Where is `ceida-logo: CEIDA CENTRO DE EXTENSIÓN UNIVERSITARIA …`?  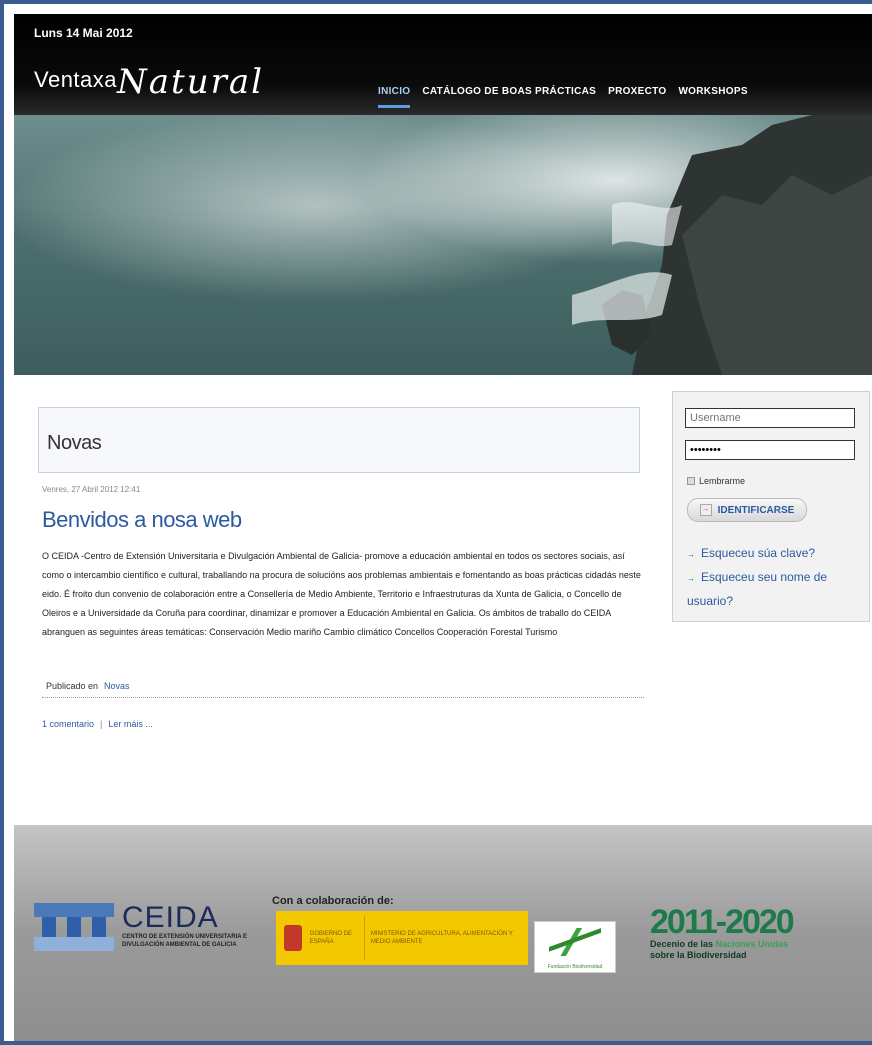 ceida-logo: CEIDA CENTRO DE EXTENSIÓN UNIVERSITARIA … is located at coordinates (143, 927).